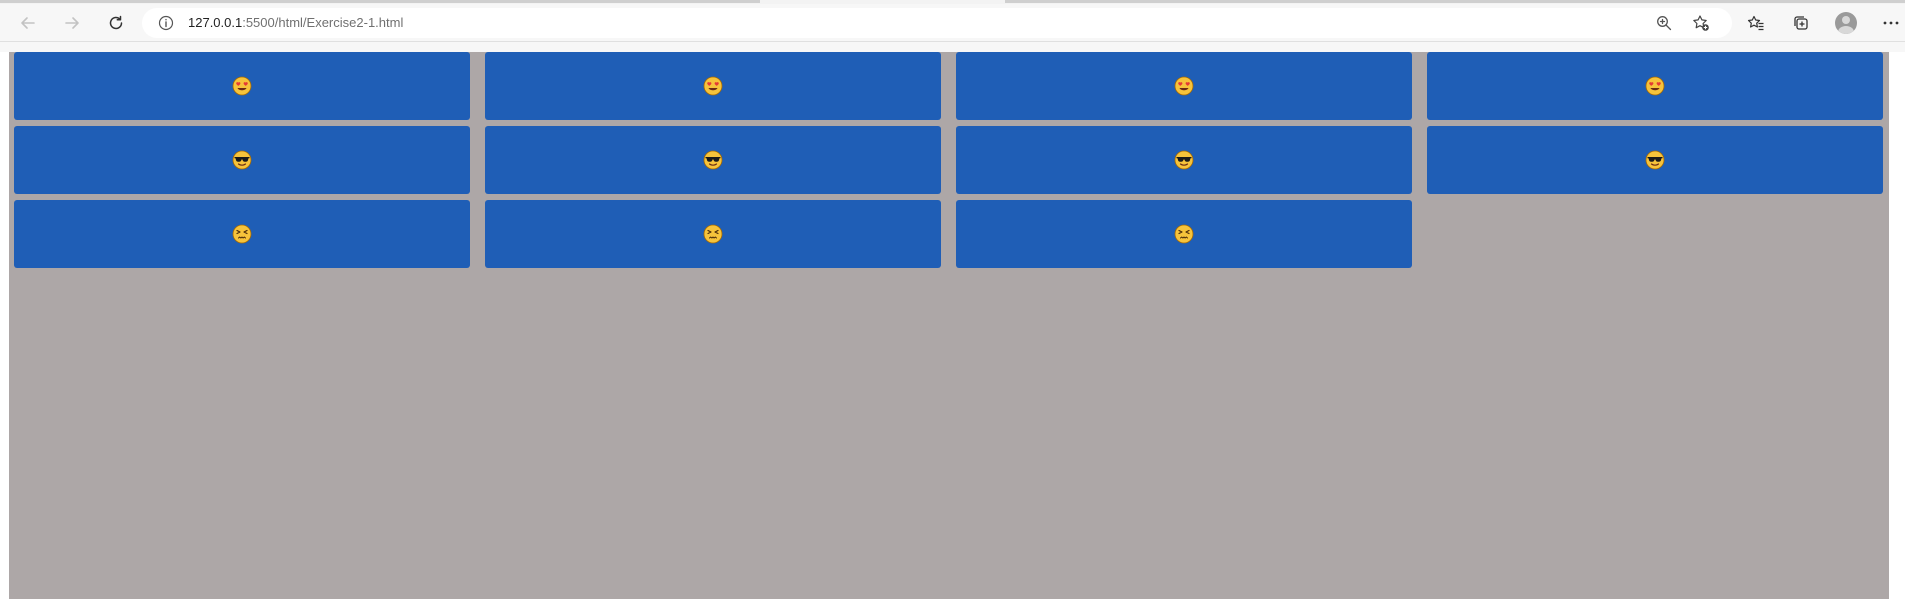 Image resolution: width=1905 pixels, height=599 pixels. What do you see at coordinates (1701, 23) in the screenshot?
I see `add-favorite-icon` at bounding box center [1701, 23].